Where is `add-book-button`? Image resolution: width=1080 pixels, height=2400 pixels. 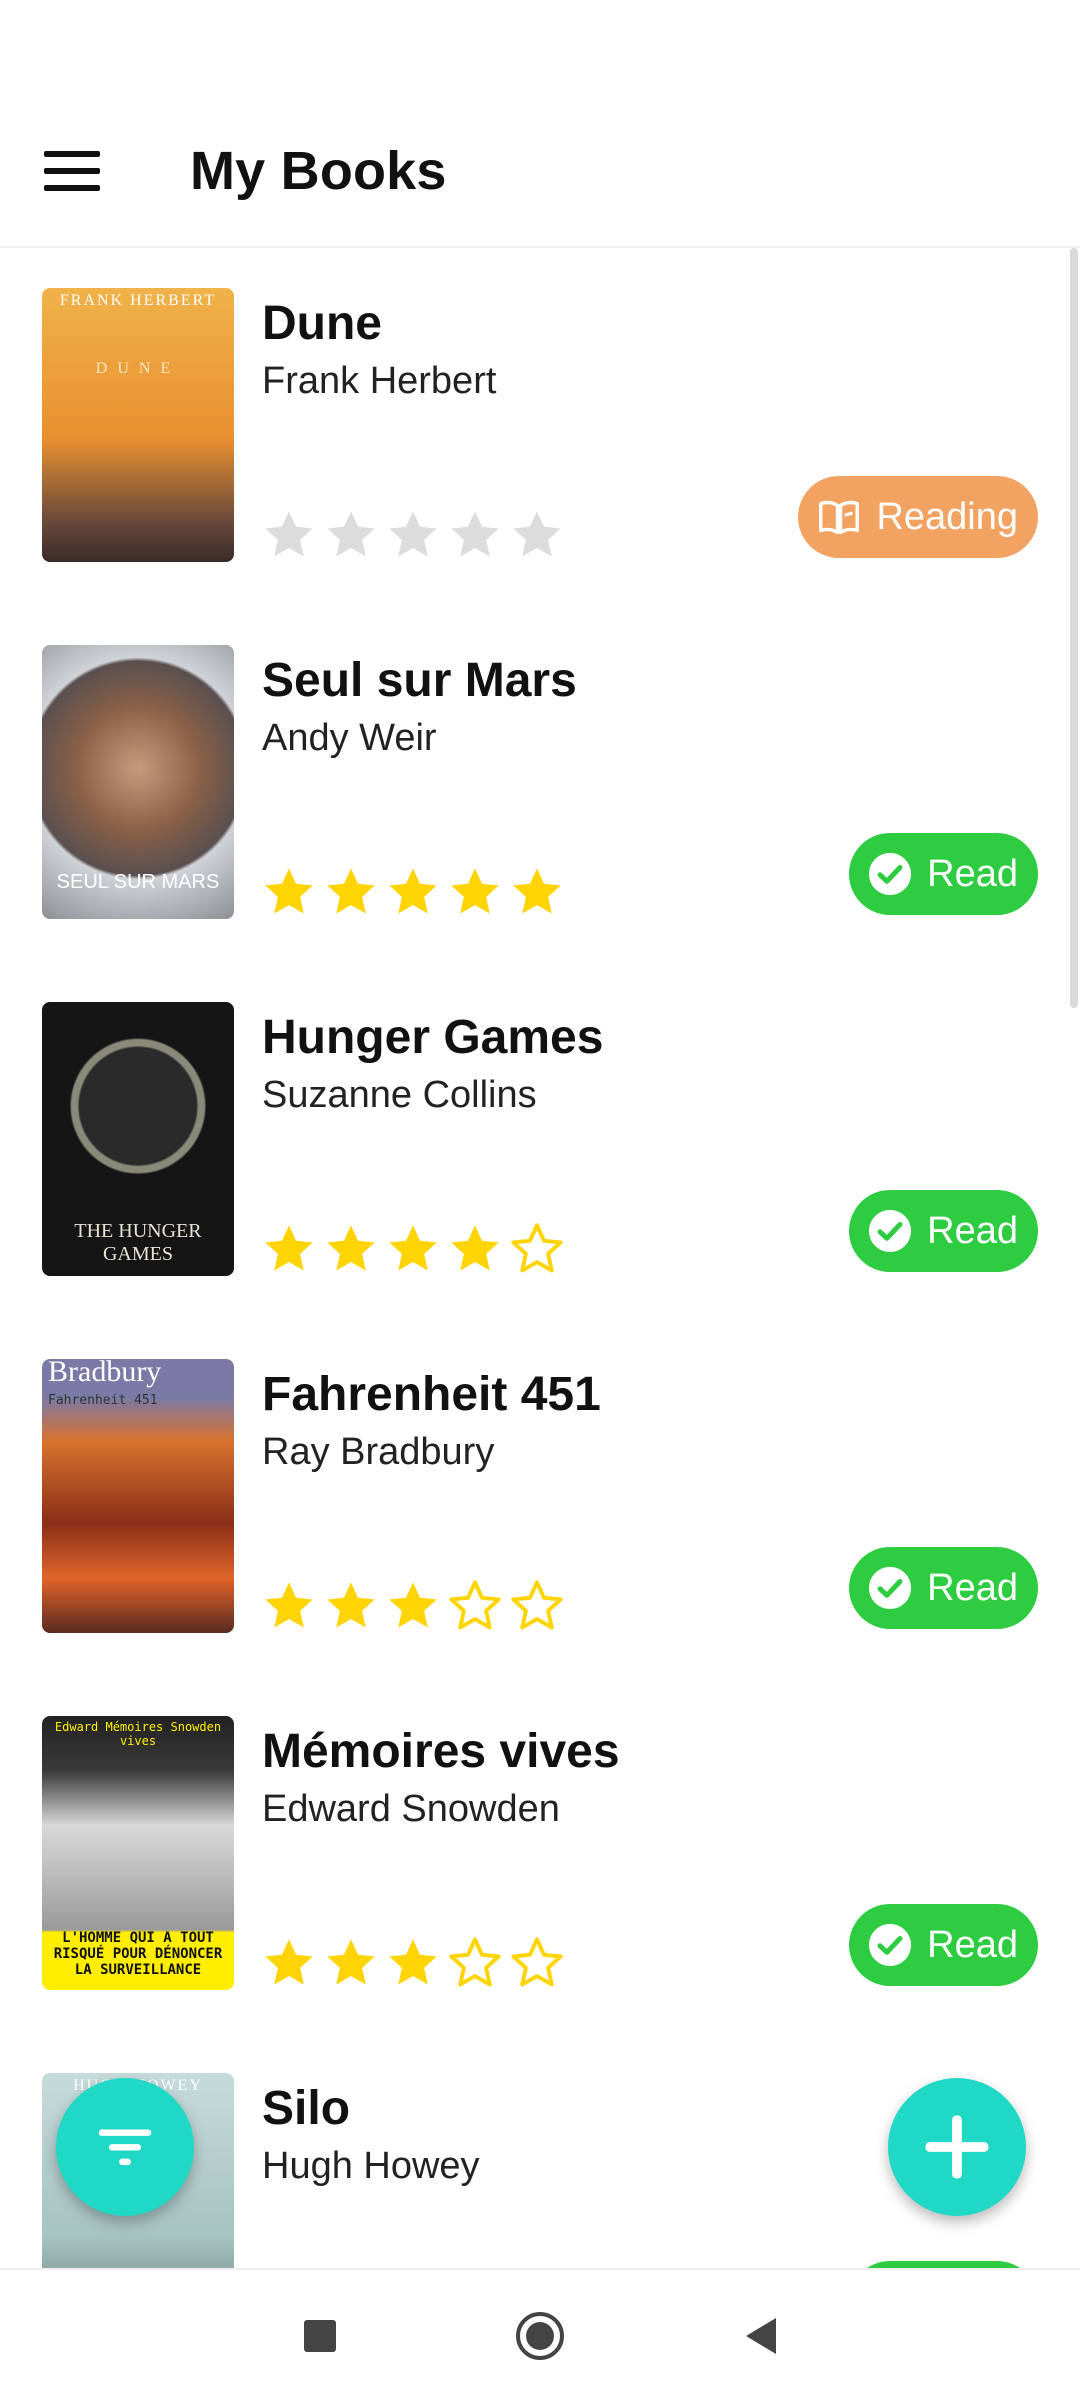 add-book-button is located at coordinates (957, 2147).